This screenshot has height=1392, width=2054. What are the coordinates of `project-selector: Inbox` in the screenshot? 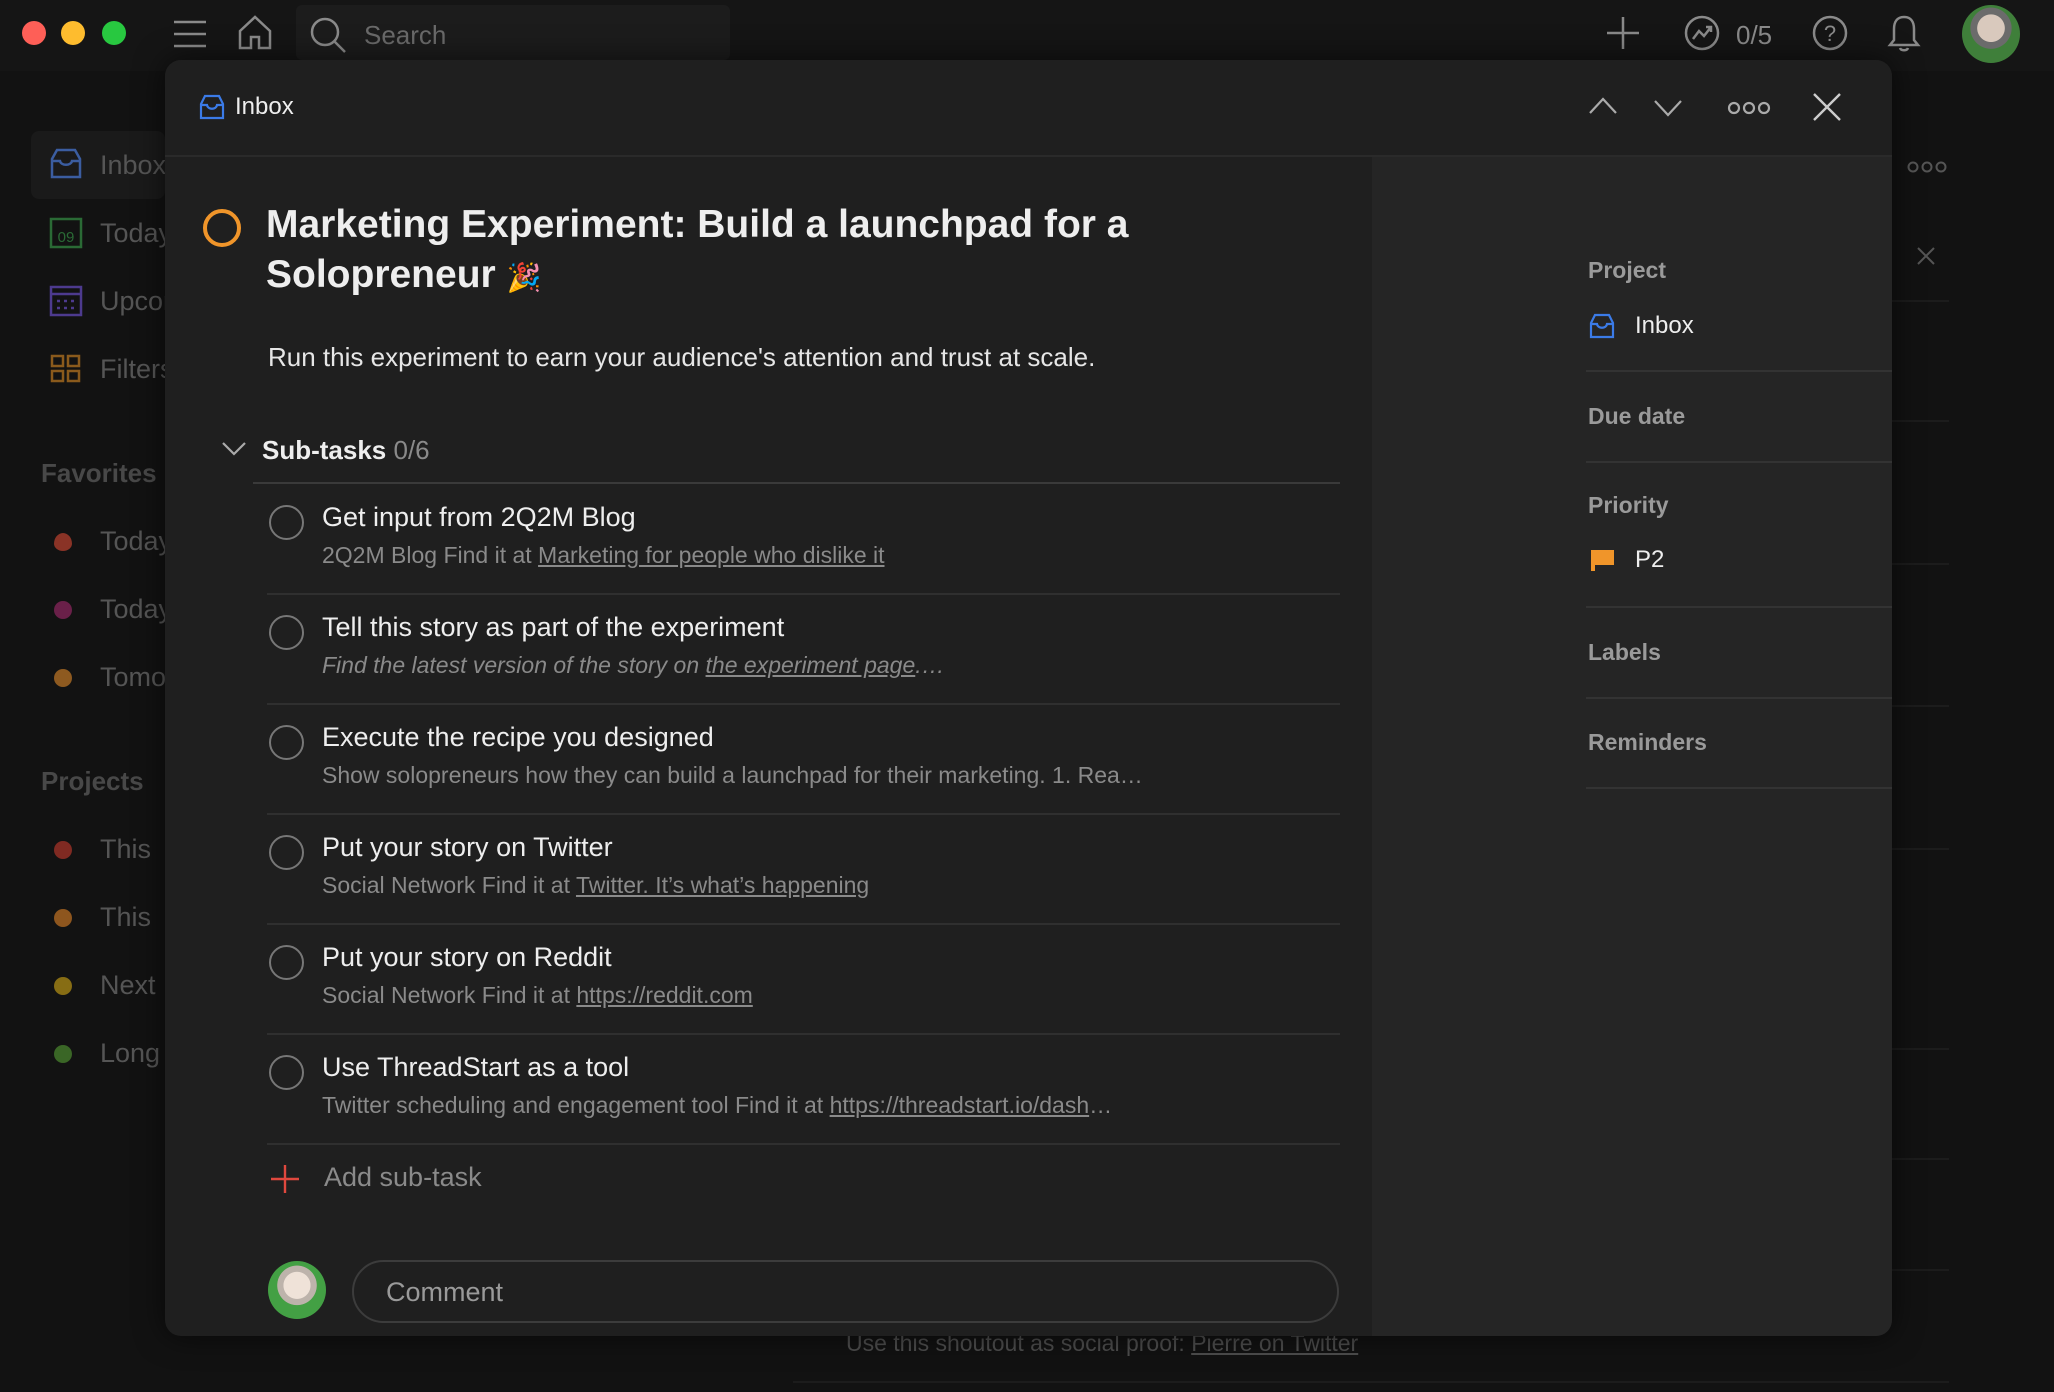 It's located at (1664, 326).